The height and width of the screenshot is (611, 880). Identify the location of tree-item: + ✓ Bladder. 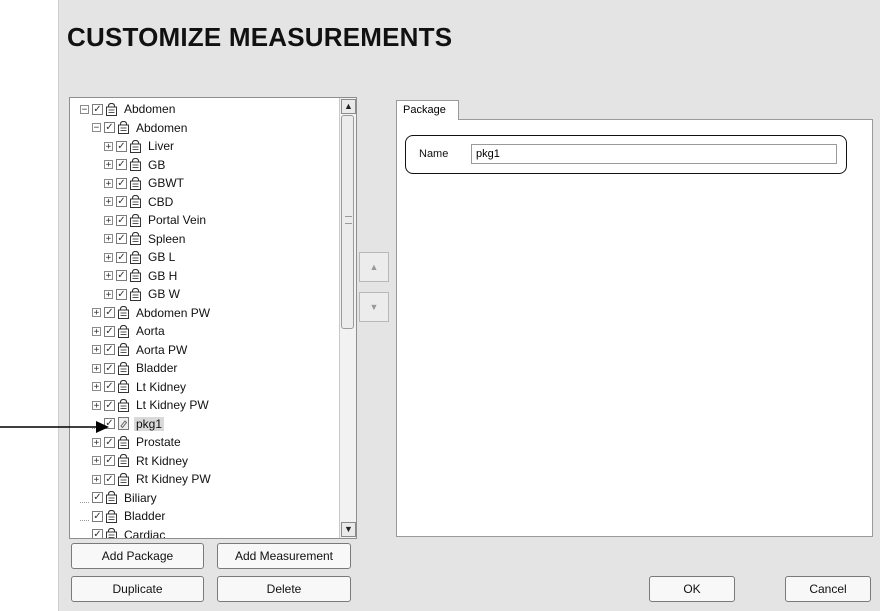
(135, 368).